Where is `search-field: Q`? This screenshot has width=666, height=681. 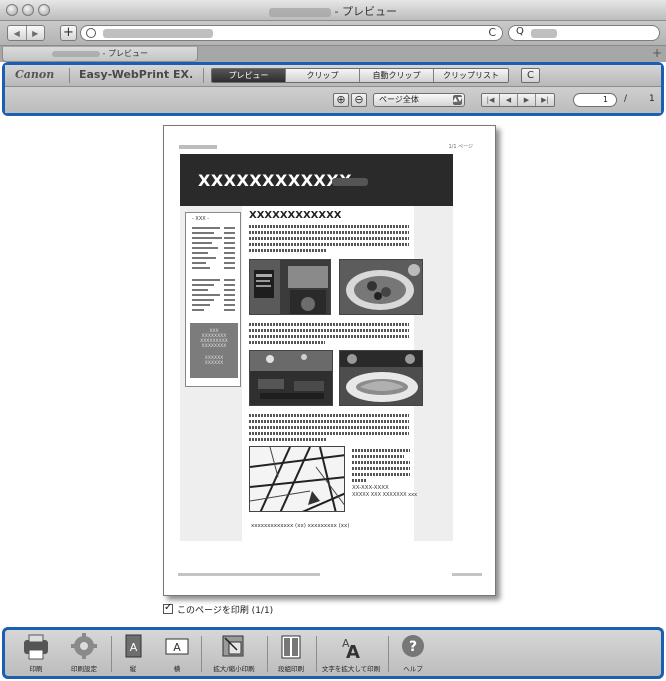 search-field: Q is located at coordinates (584, 33).